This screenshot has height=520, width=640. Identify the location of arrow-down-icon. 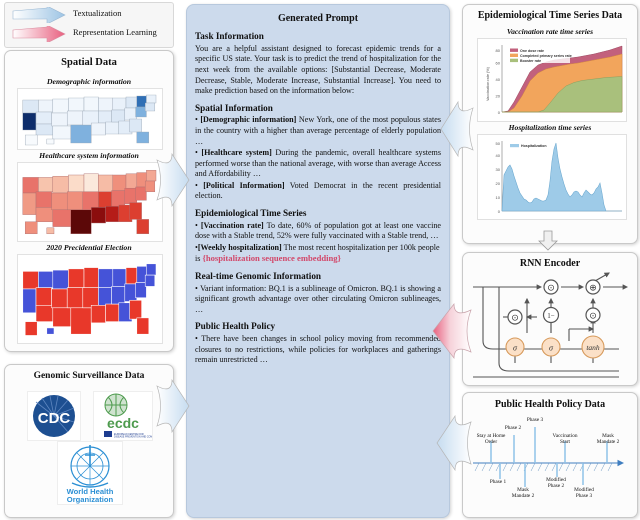
(548, 240).